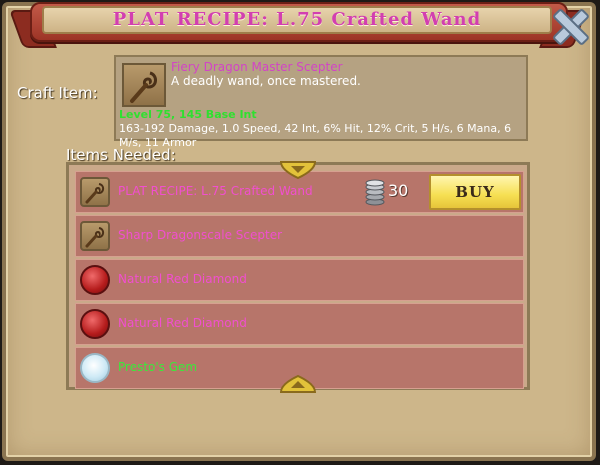 The width and height of the screenshot is (600, 465). Describe the element at coordinates (57, 93) in the screenshot. I see `craft-item-label: Craft Item:` at that location.